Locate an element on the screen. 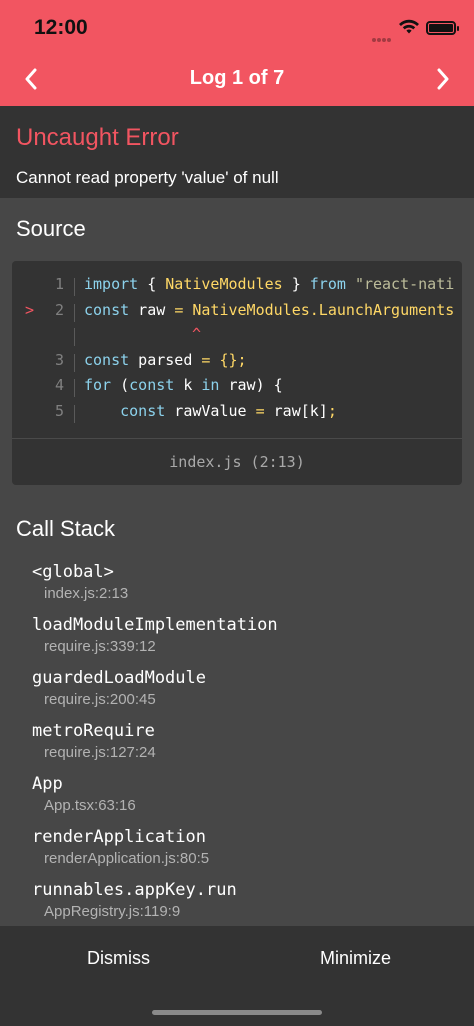 This screenshot has width=474, height=1026. code-line: 4 for (const k in raw) { is located at coordinates (237, 387).